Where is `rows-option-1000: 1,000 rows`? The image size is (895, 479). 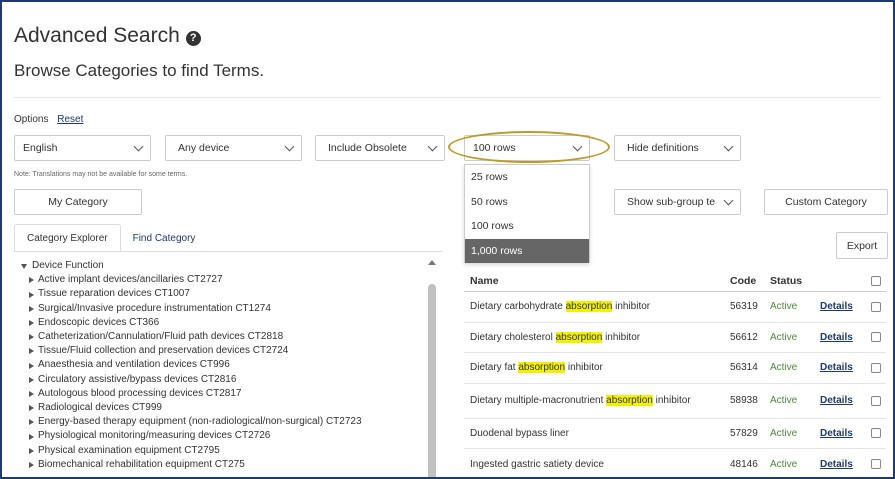
rows-option-1000: 1,000 rows is located at coordinates (527, 250).